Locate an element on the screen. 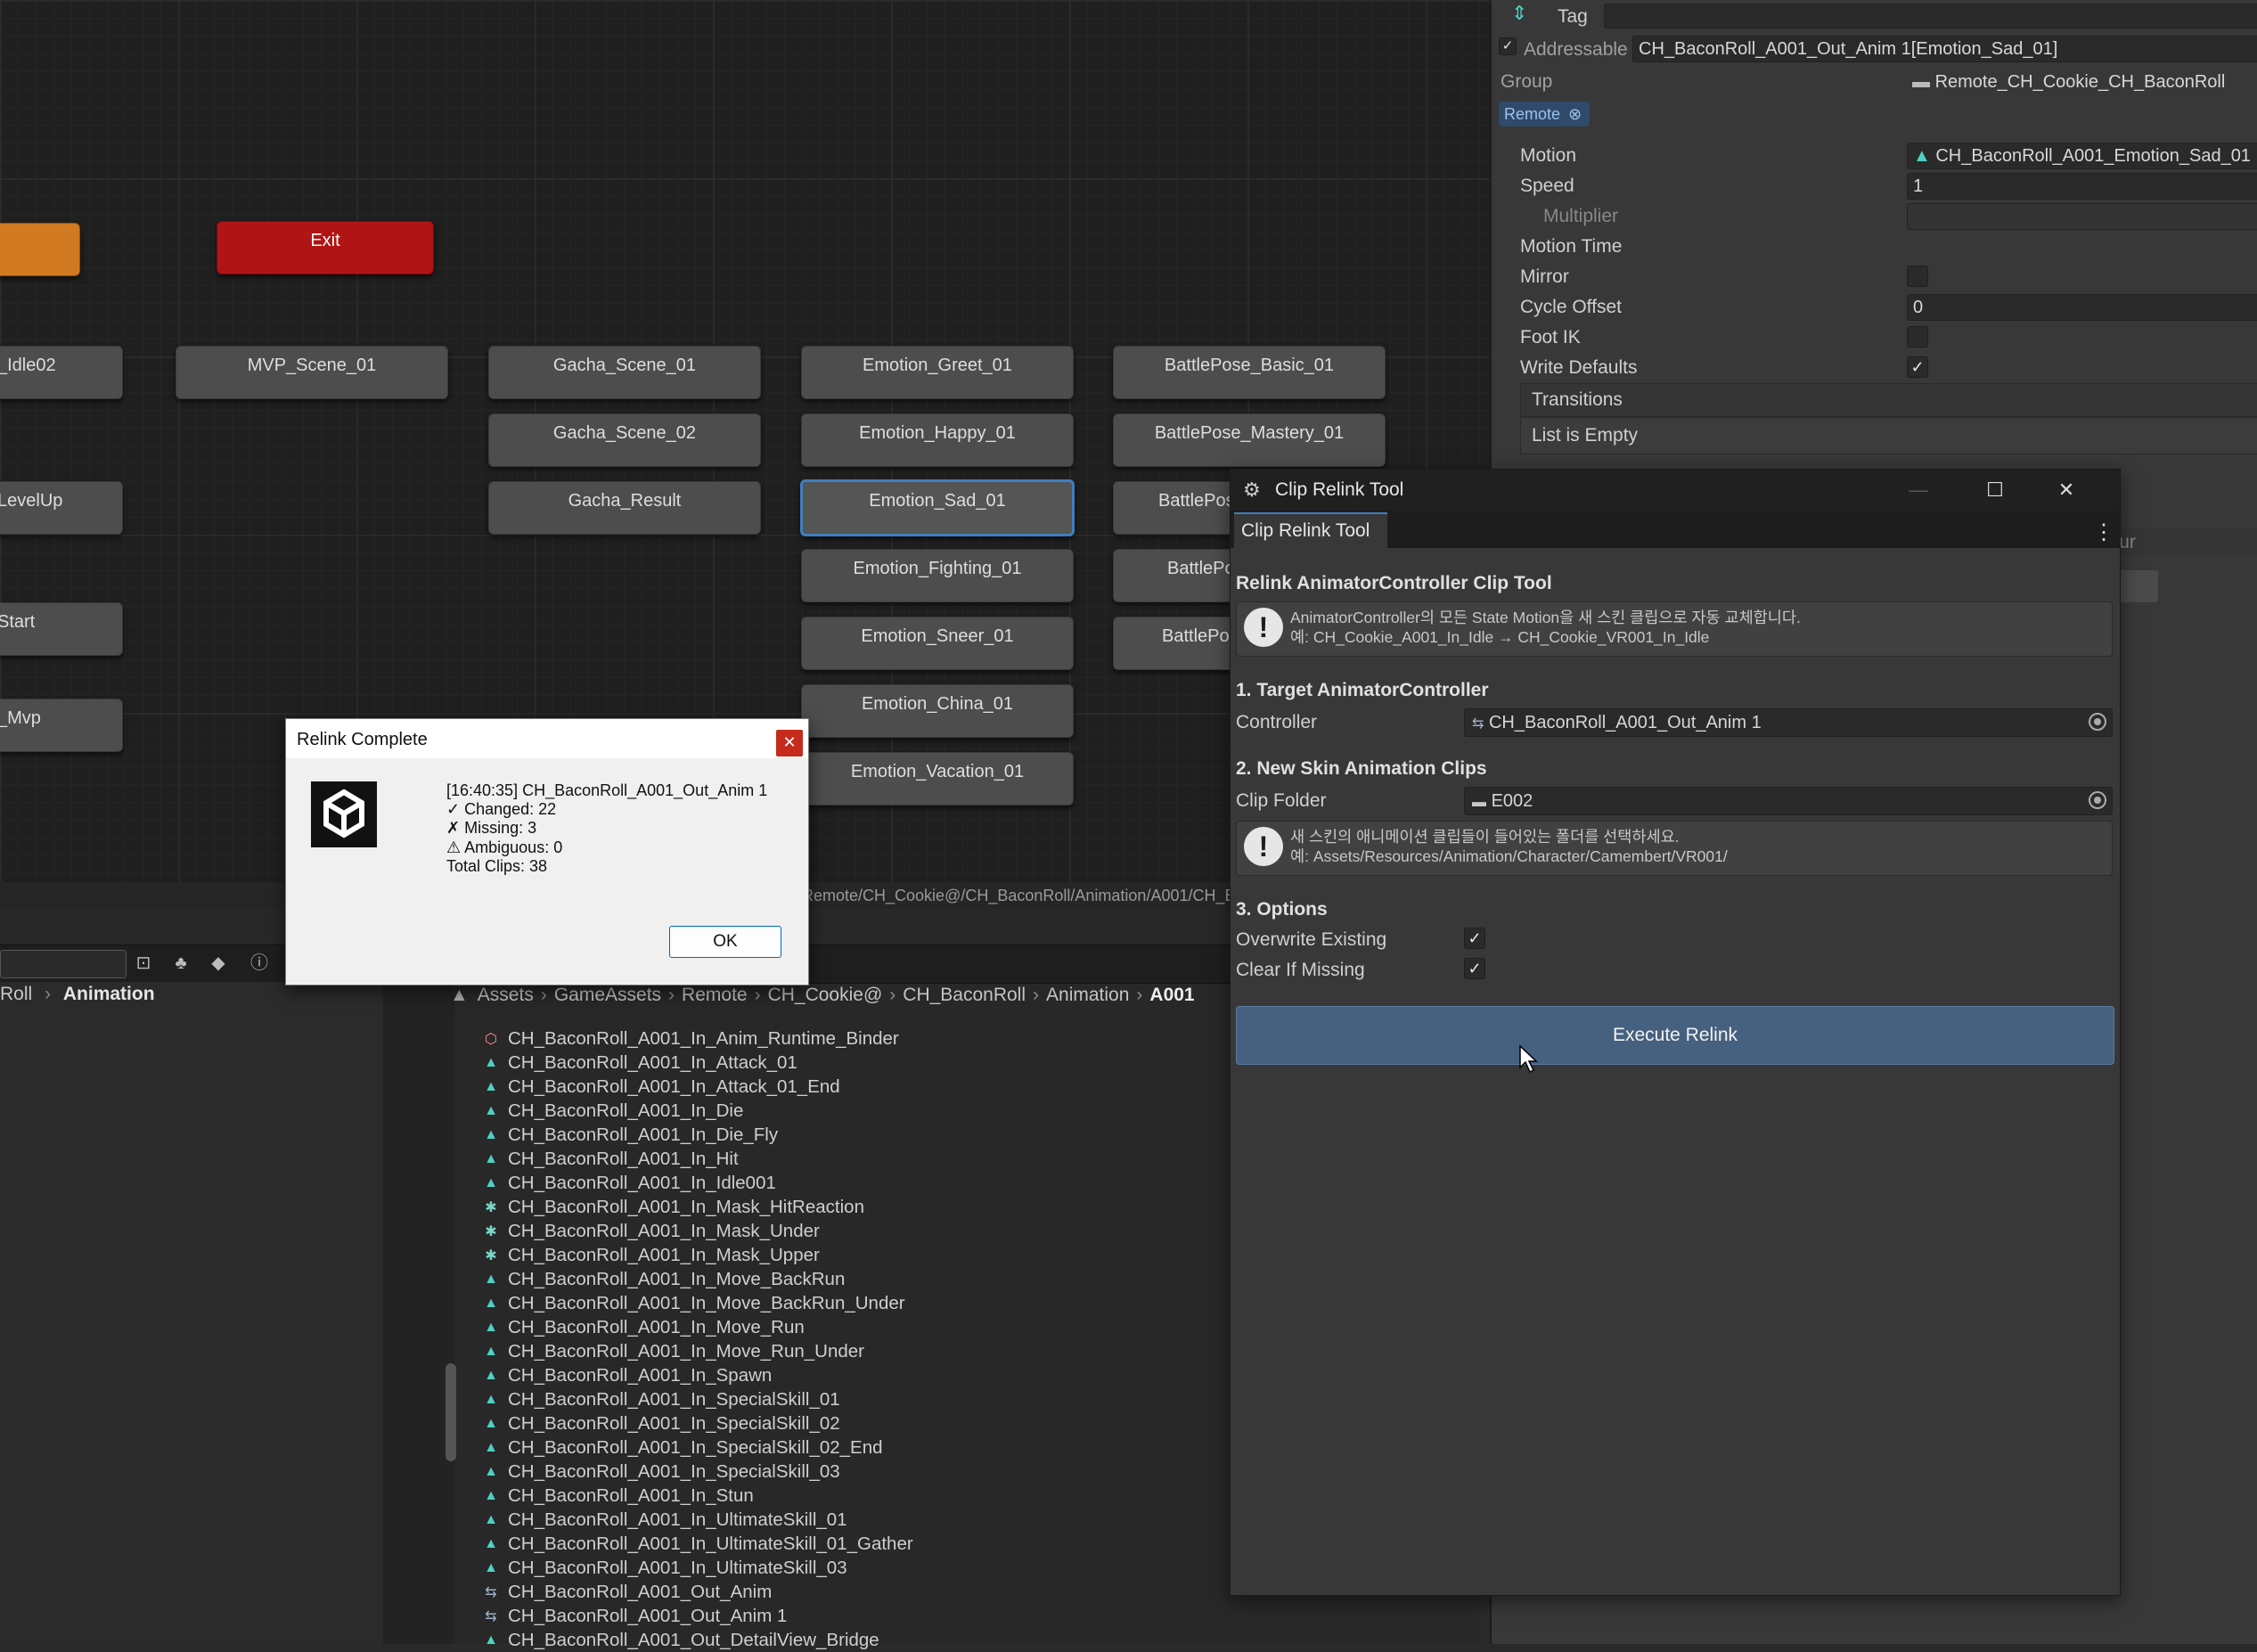 This screenshot has height=1652, width=2257. state-node-emotion-sad-selected: Emotion_Sad_01 is located at coordinates (937, 508).